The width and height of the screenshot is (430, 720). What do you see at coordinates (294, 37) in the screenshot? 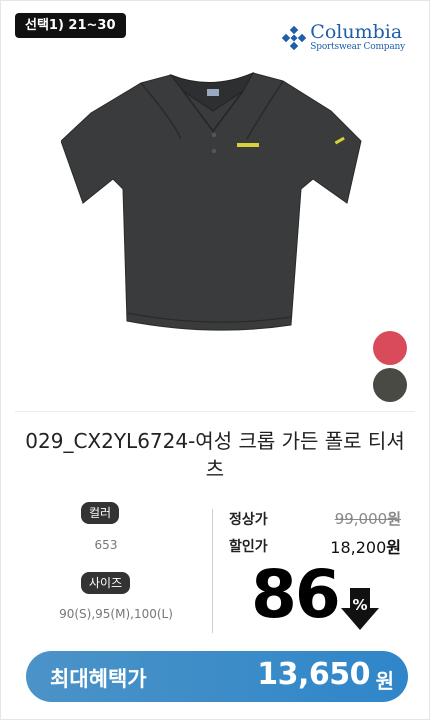
I see `columbia-diamond-icon` at bounding box center [294, 37].